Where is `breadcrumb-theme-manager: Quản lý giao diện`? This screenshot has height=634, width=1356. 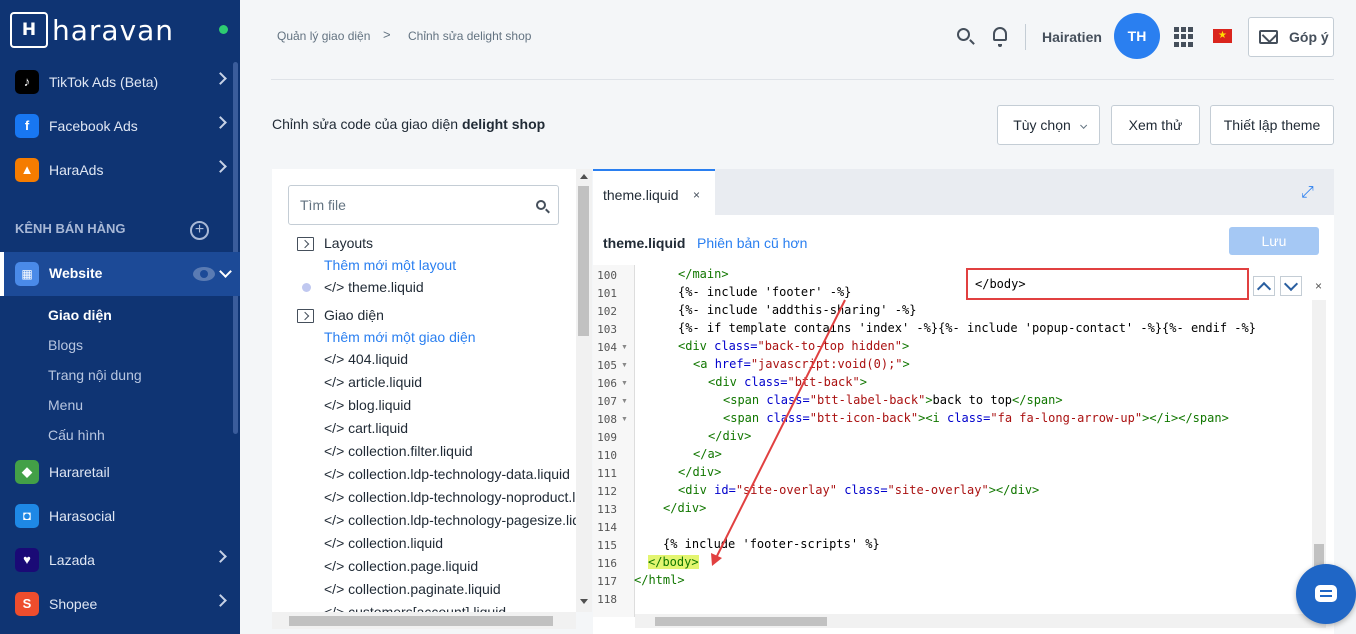 breadcrumb-theme-manager: Quản lý giao diện is located at coordinates (323, 36).